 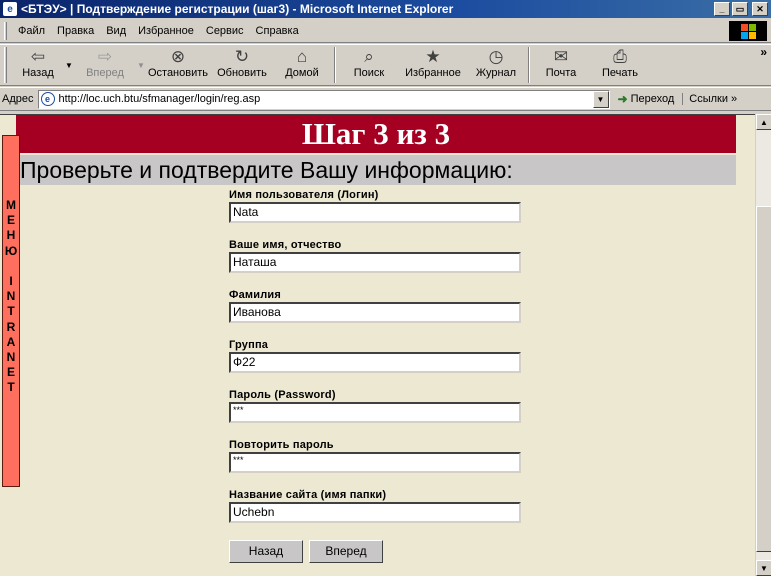 What do you see at coordinates (433, 56) in the screenshot?
I see `favorites-folder-icon: ★` at bounding box center [433, 56].